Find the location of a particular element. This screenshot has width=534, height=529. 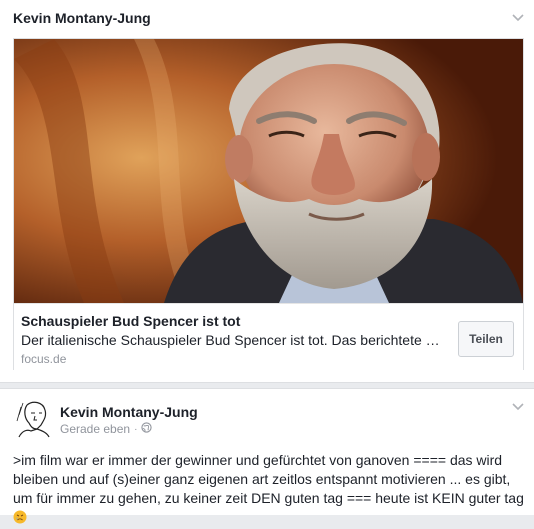

link-title: Schauspieler Bud Spencer ist tot is located at coordinates (130, 321).